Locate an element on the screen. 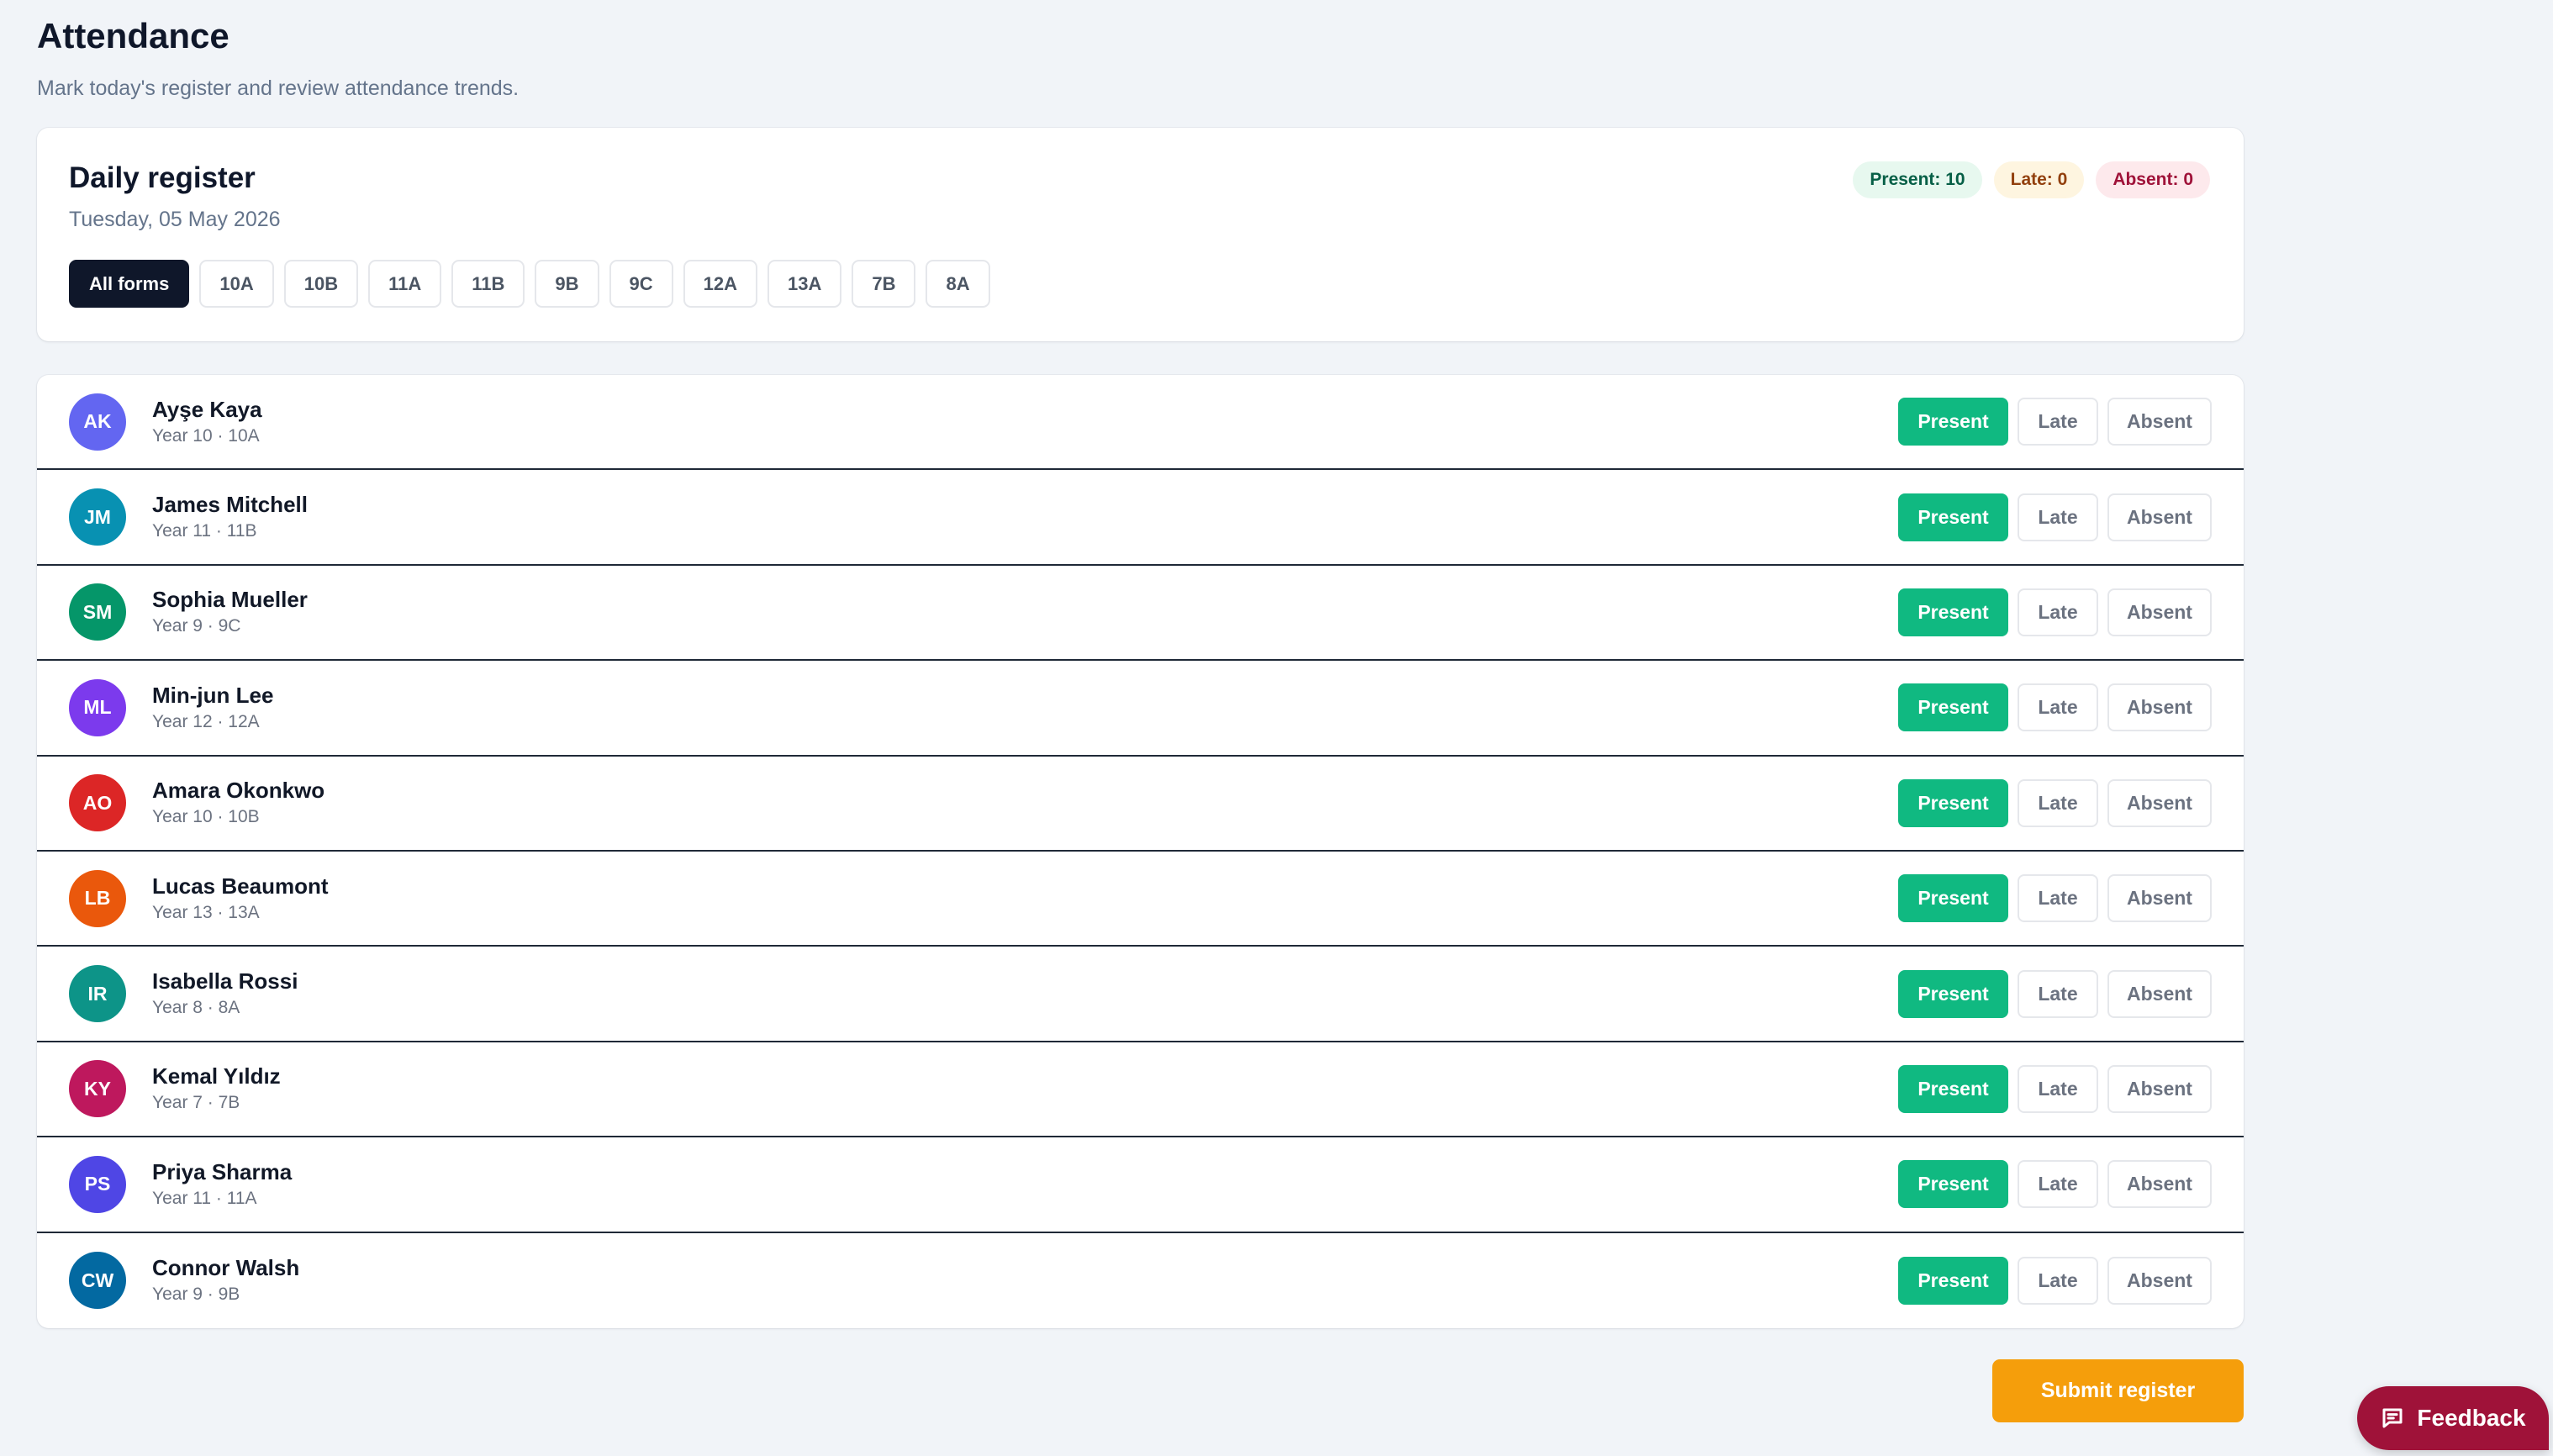  feedback-button: Feedback is located at coordinates (2453, 1418).